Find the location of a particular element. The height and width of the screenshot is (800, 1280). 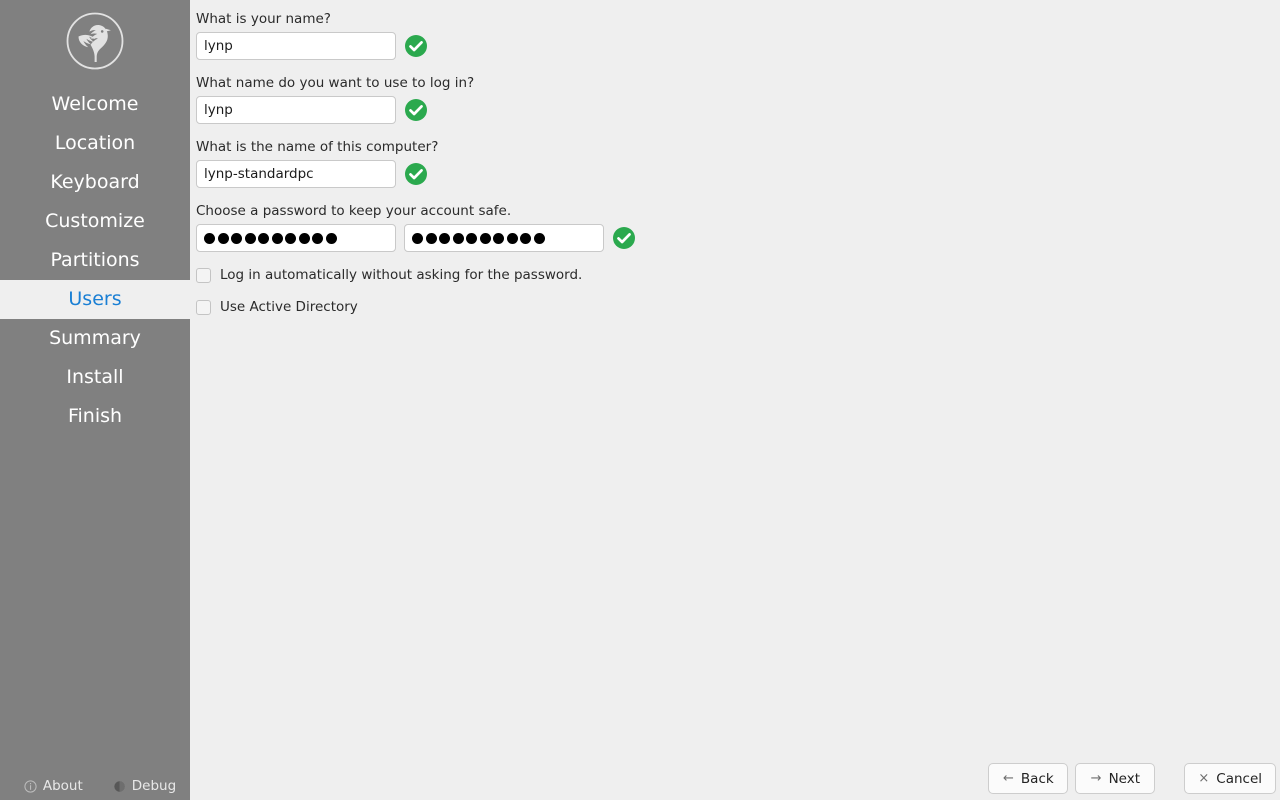

fullname-row is located at coordinates (731, 46).